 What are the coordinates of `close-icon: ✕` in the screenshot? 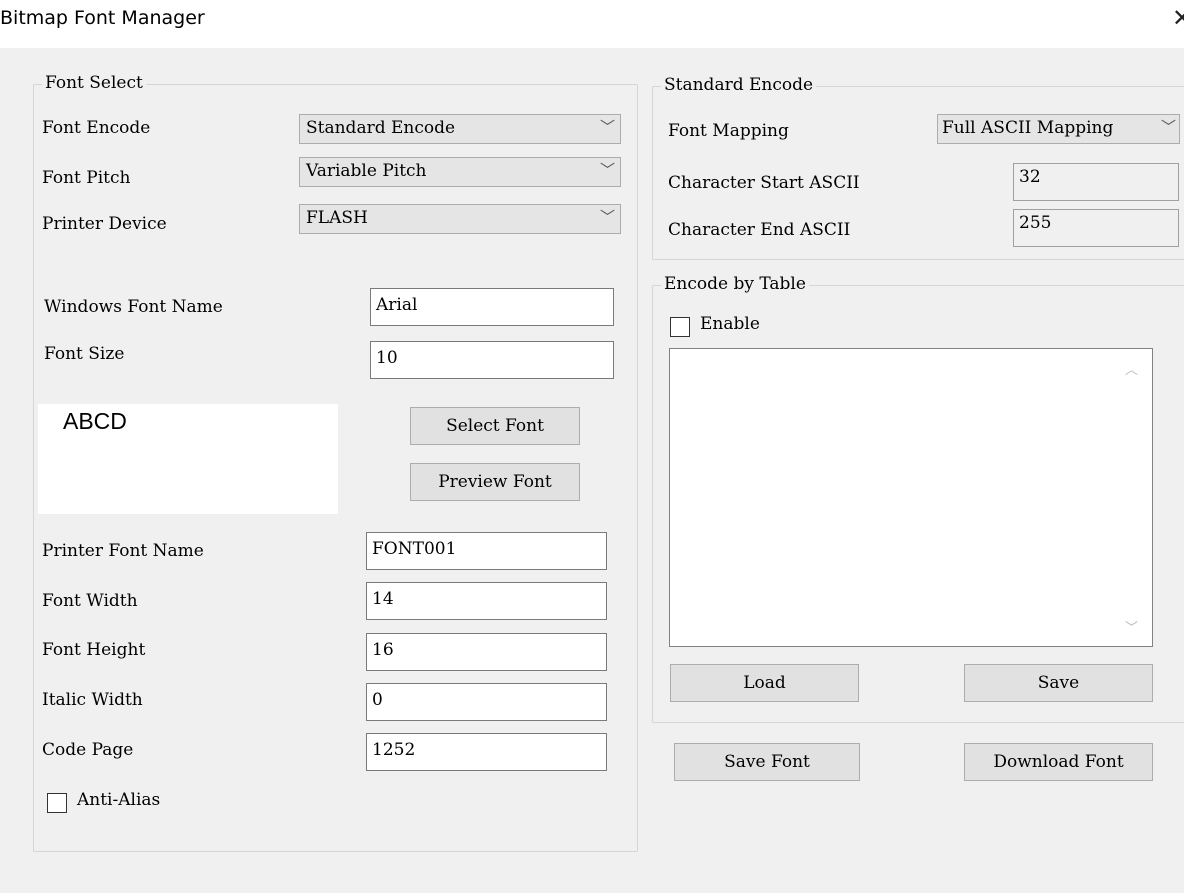 It's located at (1178, 18).